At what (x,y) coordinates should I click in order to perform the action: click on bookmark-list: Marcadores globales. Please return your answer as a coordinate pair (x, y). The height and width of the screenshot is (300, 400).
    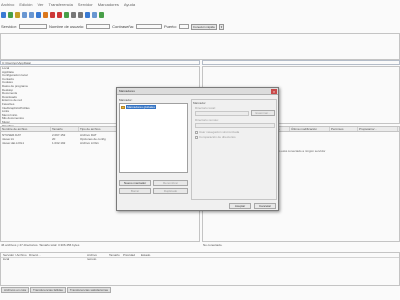
    Looking at the image, I should click on (153, 138).